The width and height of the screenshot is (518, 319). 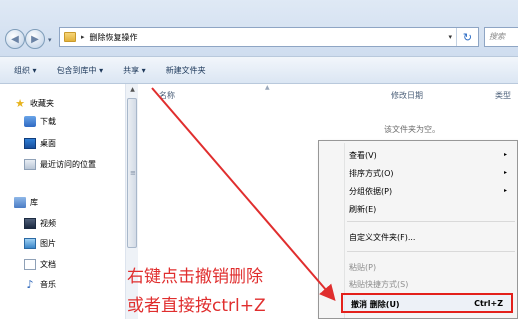 What do you see at coordinates (418, 266) in the screenshot?
I see `menu-item-paste: 粘贴(P)` at bounding box center [418, 266].